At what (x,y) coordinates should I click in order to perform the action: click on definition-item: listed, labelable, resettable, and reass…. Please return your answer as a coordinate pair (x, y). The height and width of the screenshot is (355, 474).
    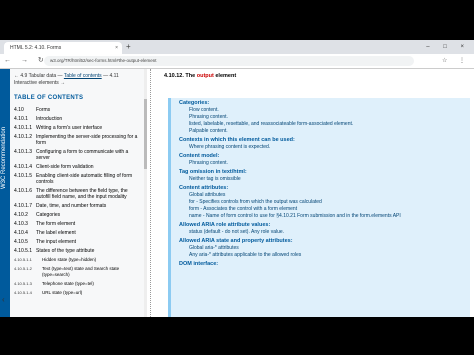
    Looking at the image, I should click on (329, 124).